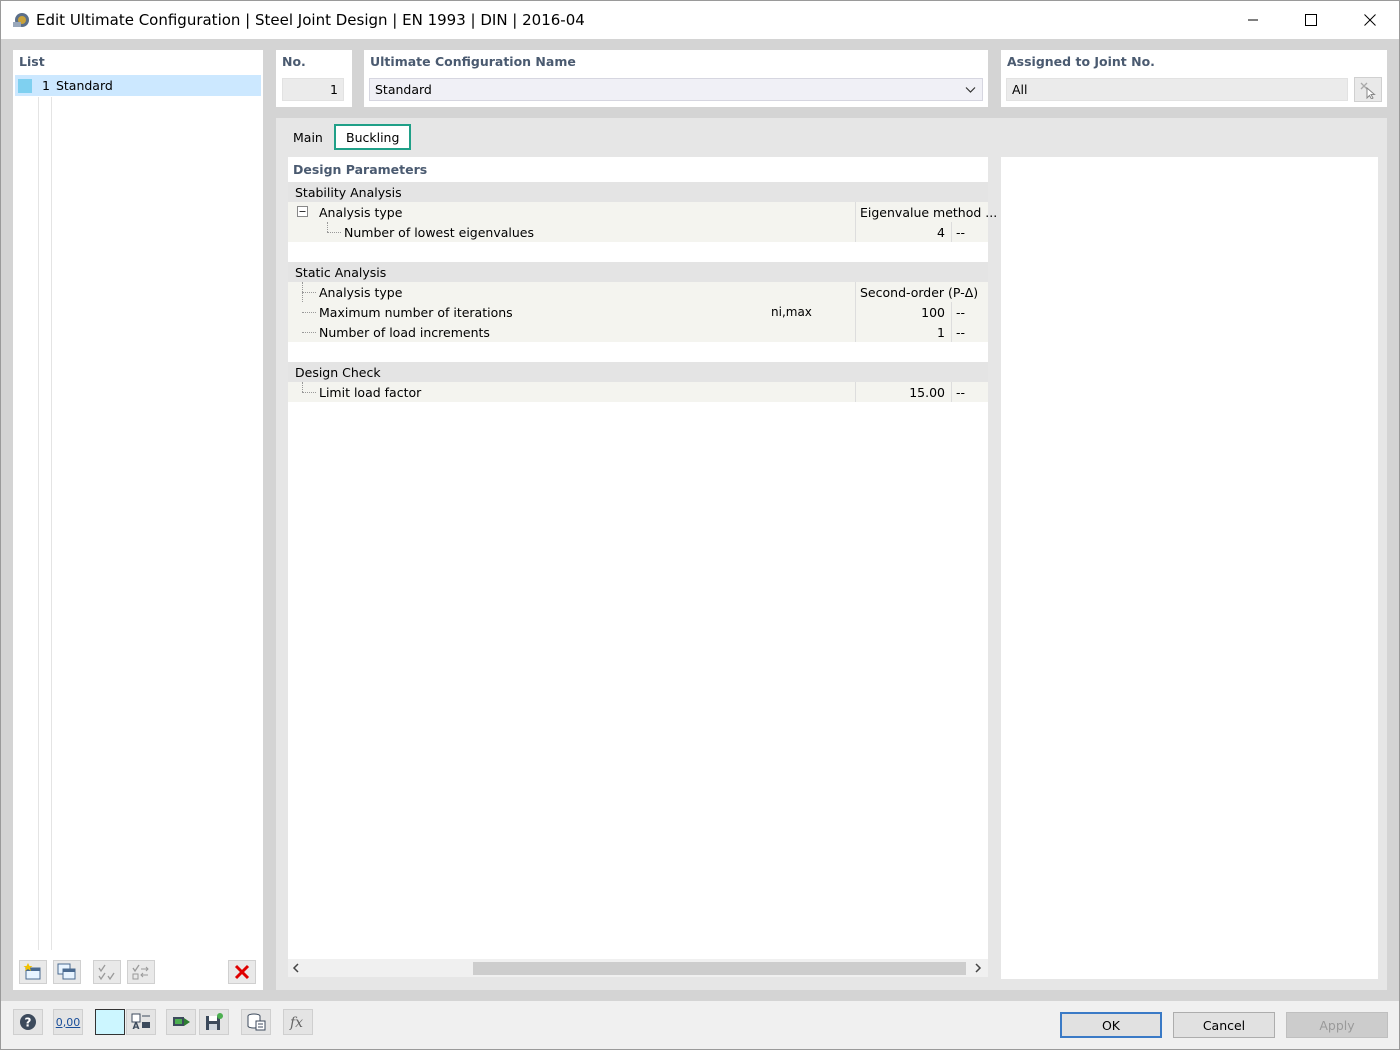  What do you see at coordinates (903, 232) in the screenshot?
I see `parameter-value-cell: 4` at bounding box center [903, 232].